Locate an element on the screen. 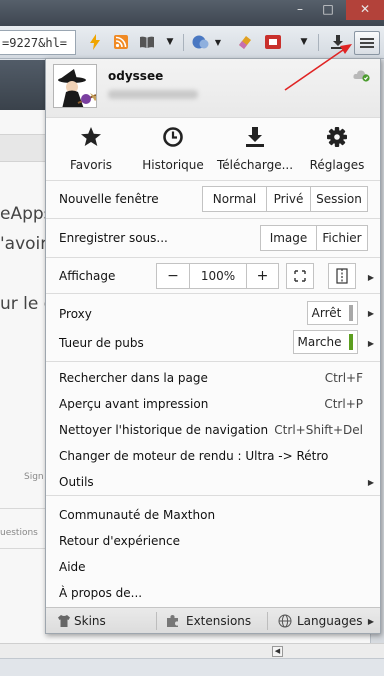 The height and width of the screenshot is (676, 384). extensions-puzzle-icon is located at coordinates (172, 621).